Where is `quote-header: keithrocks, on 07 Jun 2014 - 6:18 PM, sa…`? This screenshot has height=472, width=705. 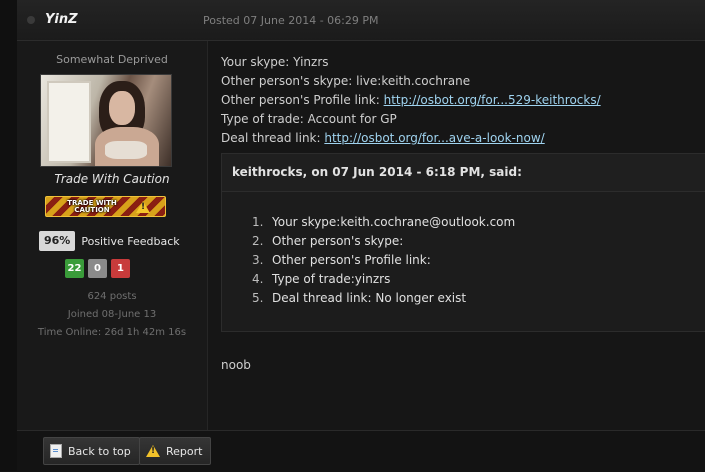
quote-header: keithrocks, on 07 Jun 2014 - 6:18 PM, sa… is located at coordinates (463, 173).